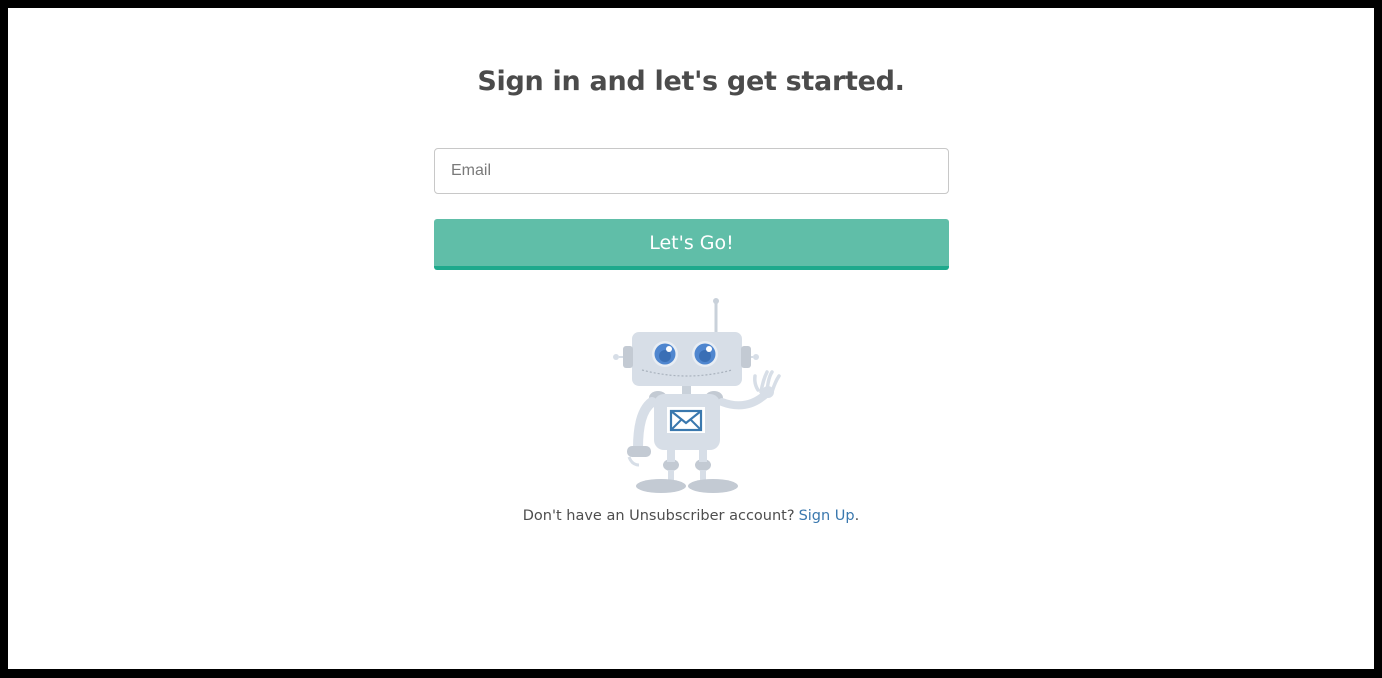 This screenshot has width=1382, height=678. I want to click on page-title: Sign in and let's get started., so click(691, 81).